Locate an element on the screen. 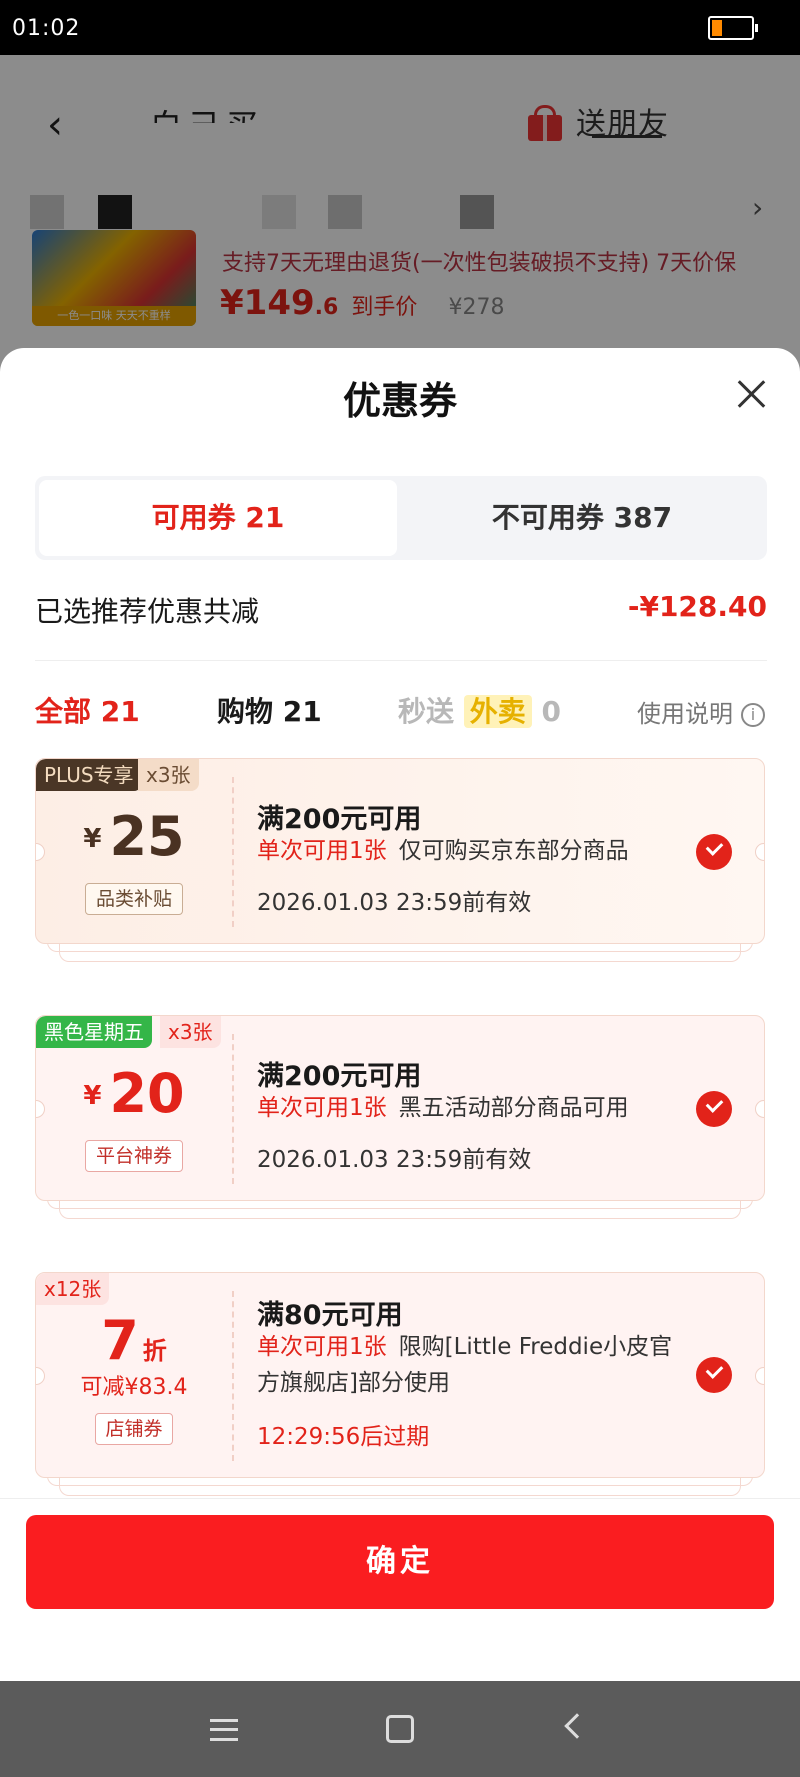  tab-unavailable: 不可用券 387 is located at coordinates (582, 518).